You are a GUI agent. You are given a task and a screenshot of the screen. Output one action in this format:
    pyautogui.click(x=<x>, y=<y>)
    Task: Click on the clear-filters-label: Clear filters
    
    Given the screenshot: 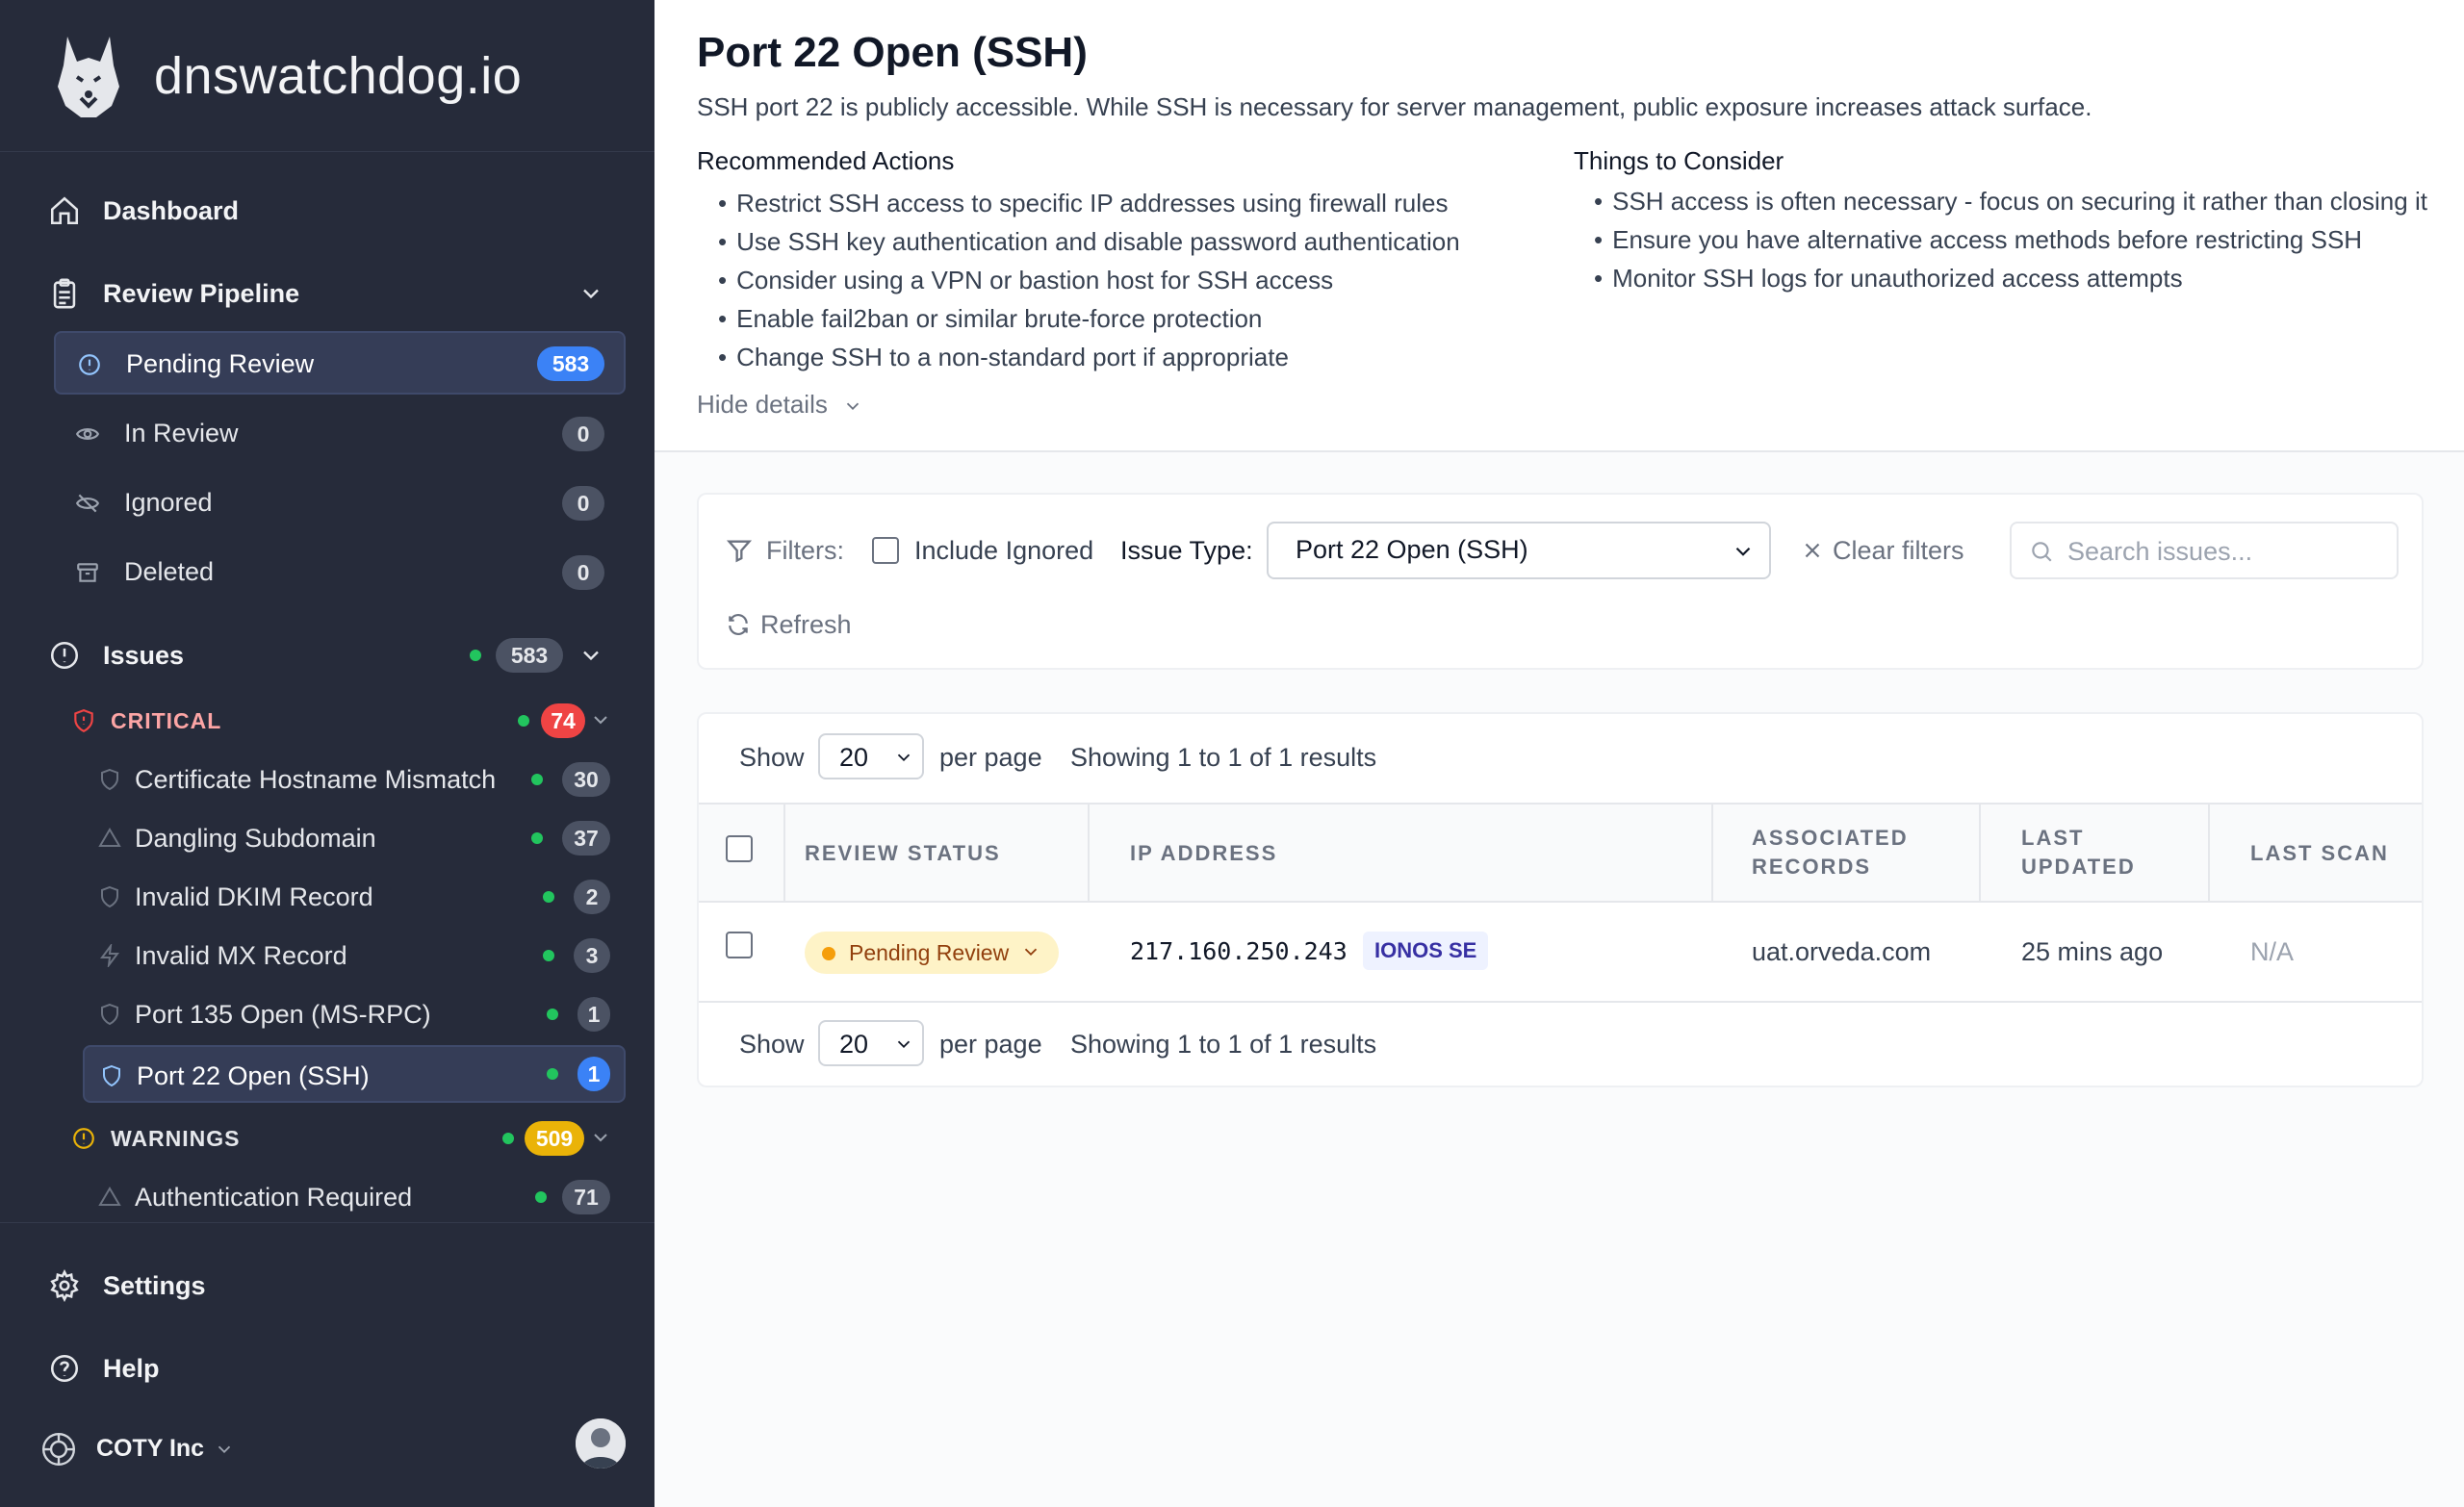 What is the action you would take?
    pyautogui.click(x=1898, y=550)
    